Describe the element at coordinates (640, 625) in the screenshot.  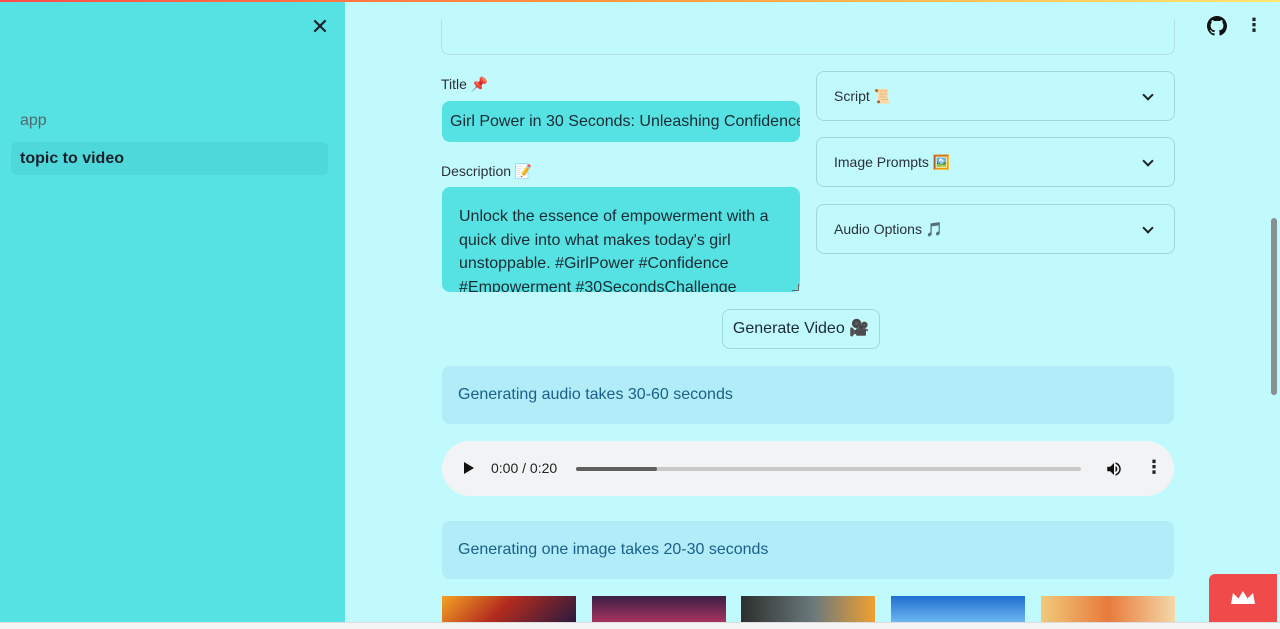
I see `bottom-bar` at that location.